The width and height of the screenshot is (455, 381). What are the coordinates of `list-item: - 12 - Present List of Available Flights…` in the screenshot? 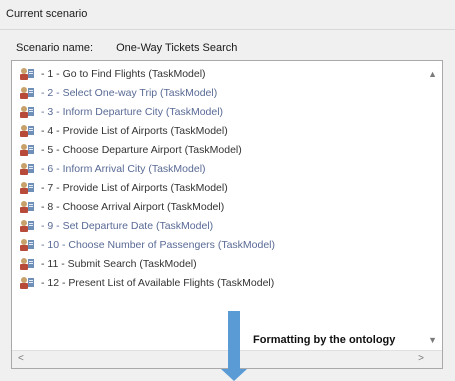 It's located at (146, 283).